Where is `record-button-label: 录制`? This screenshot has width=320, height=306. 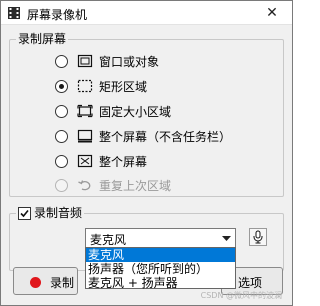
record-button-label: 录制 is located at coordinates (62, 283).